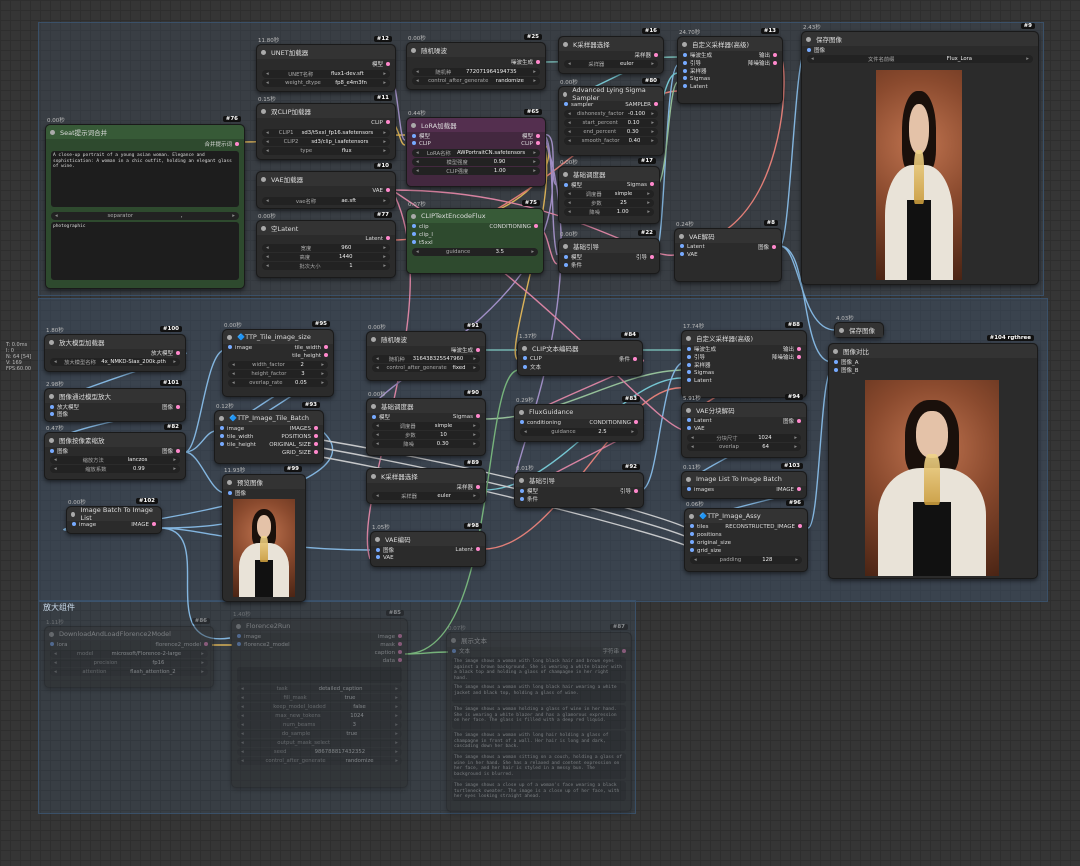  What do you see at coordinates (237, 437) in the screenshot?
I see `input-slot: tile_width` at bounding box center [237, 437].